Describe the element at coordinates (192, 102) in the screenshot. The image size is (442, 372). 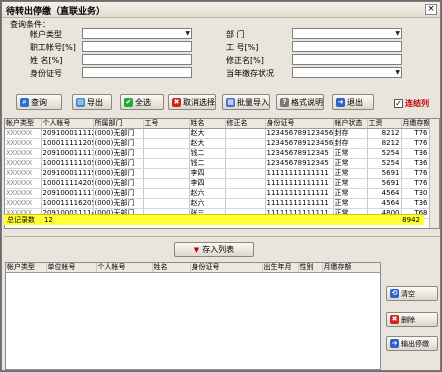
I see `cancel-select-button: ✖ 取消选择` at that location.